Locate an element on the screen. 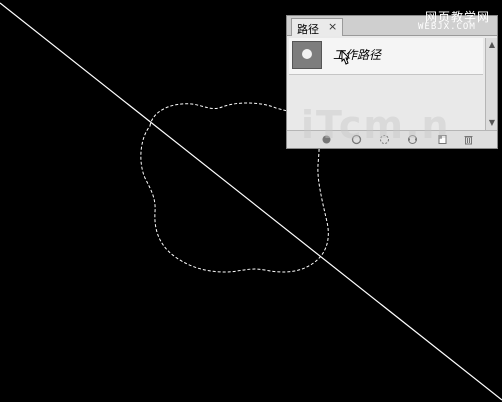 This screenshot has width=502, height=402. scroll-up-icon: ▲ is located at coordinates (492, 45).